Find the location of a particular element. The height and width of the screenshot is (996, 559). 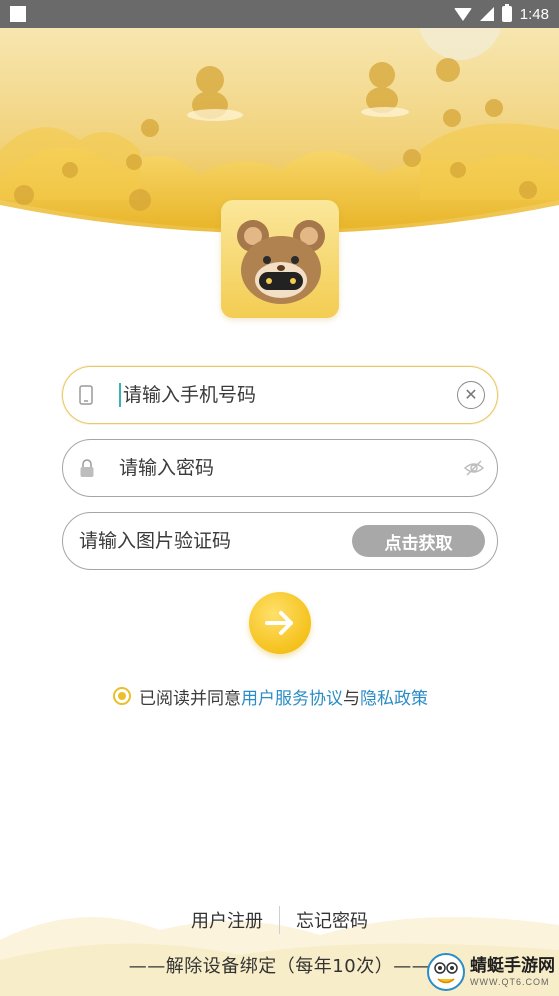

wifi-icon is located at coordinates (462, 14).